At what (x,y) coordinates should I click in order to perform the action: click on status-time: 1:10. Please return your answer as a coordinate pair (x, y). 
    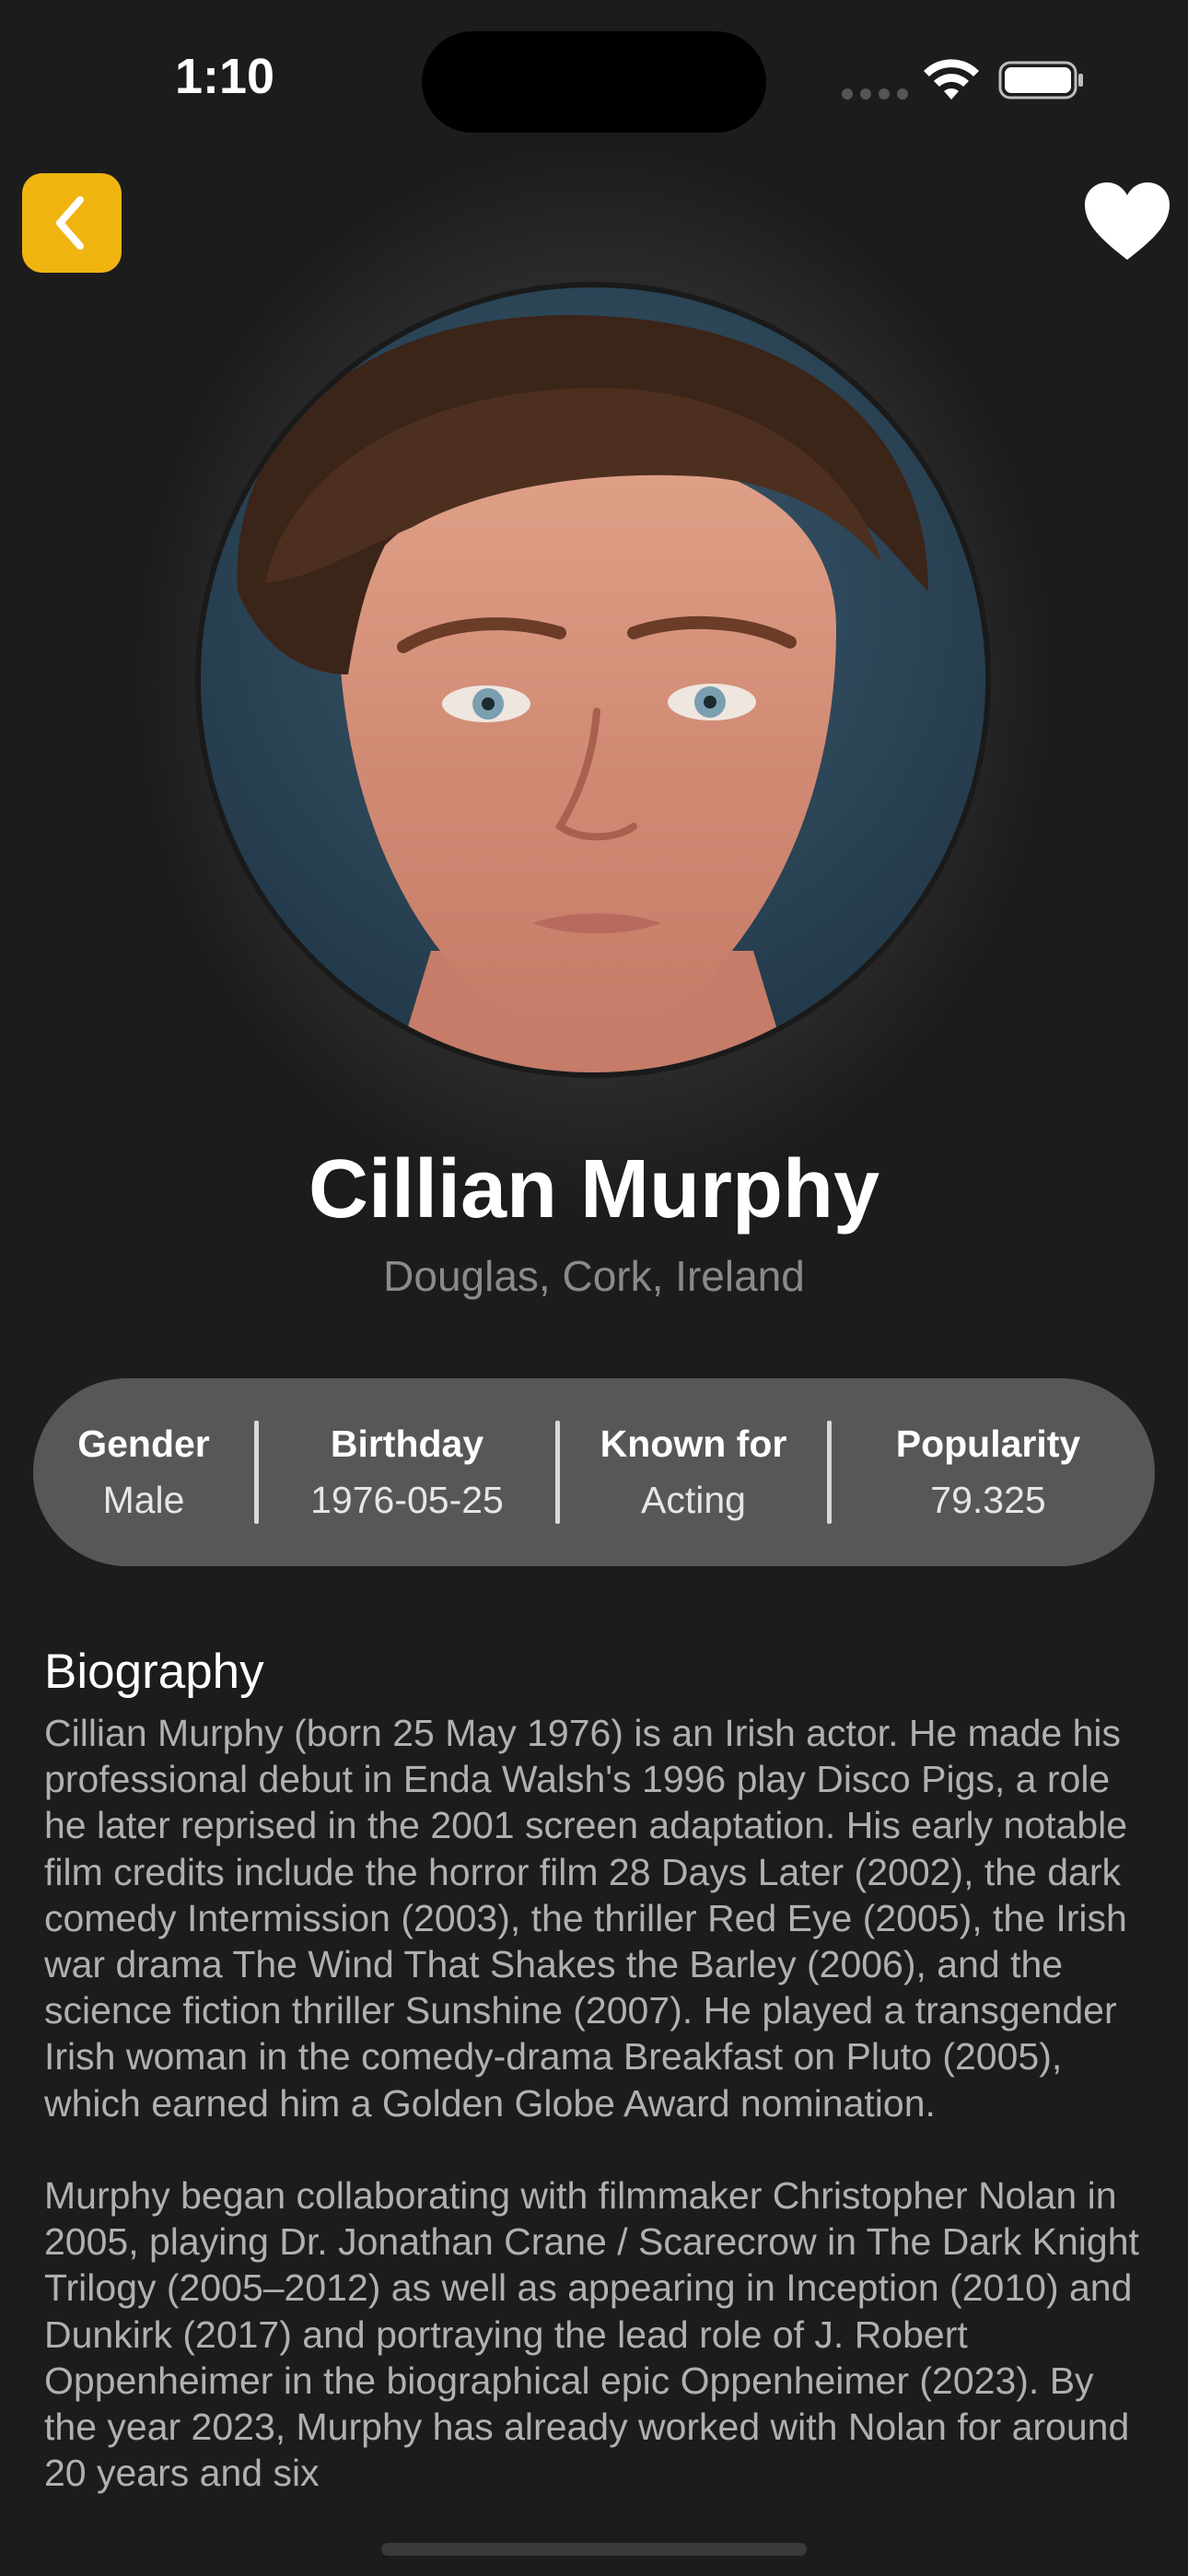
    Looking at the image, I should click on (225, 76).